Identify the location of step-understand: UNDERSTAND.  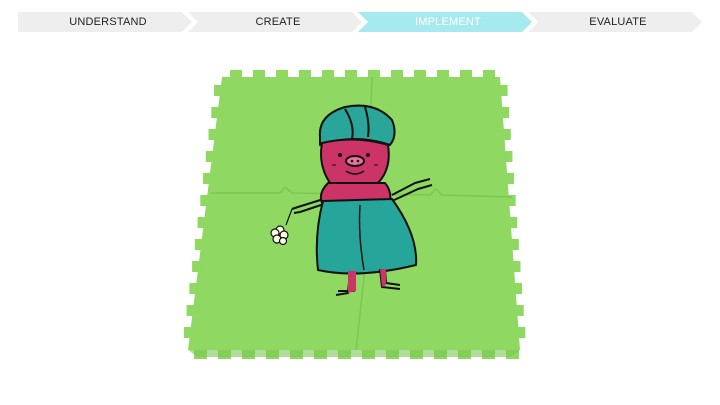
(105, 22).